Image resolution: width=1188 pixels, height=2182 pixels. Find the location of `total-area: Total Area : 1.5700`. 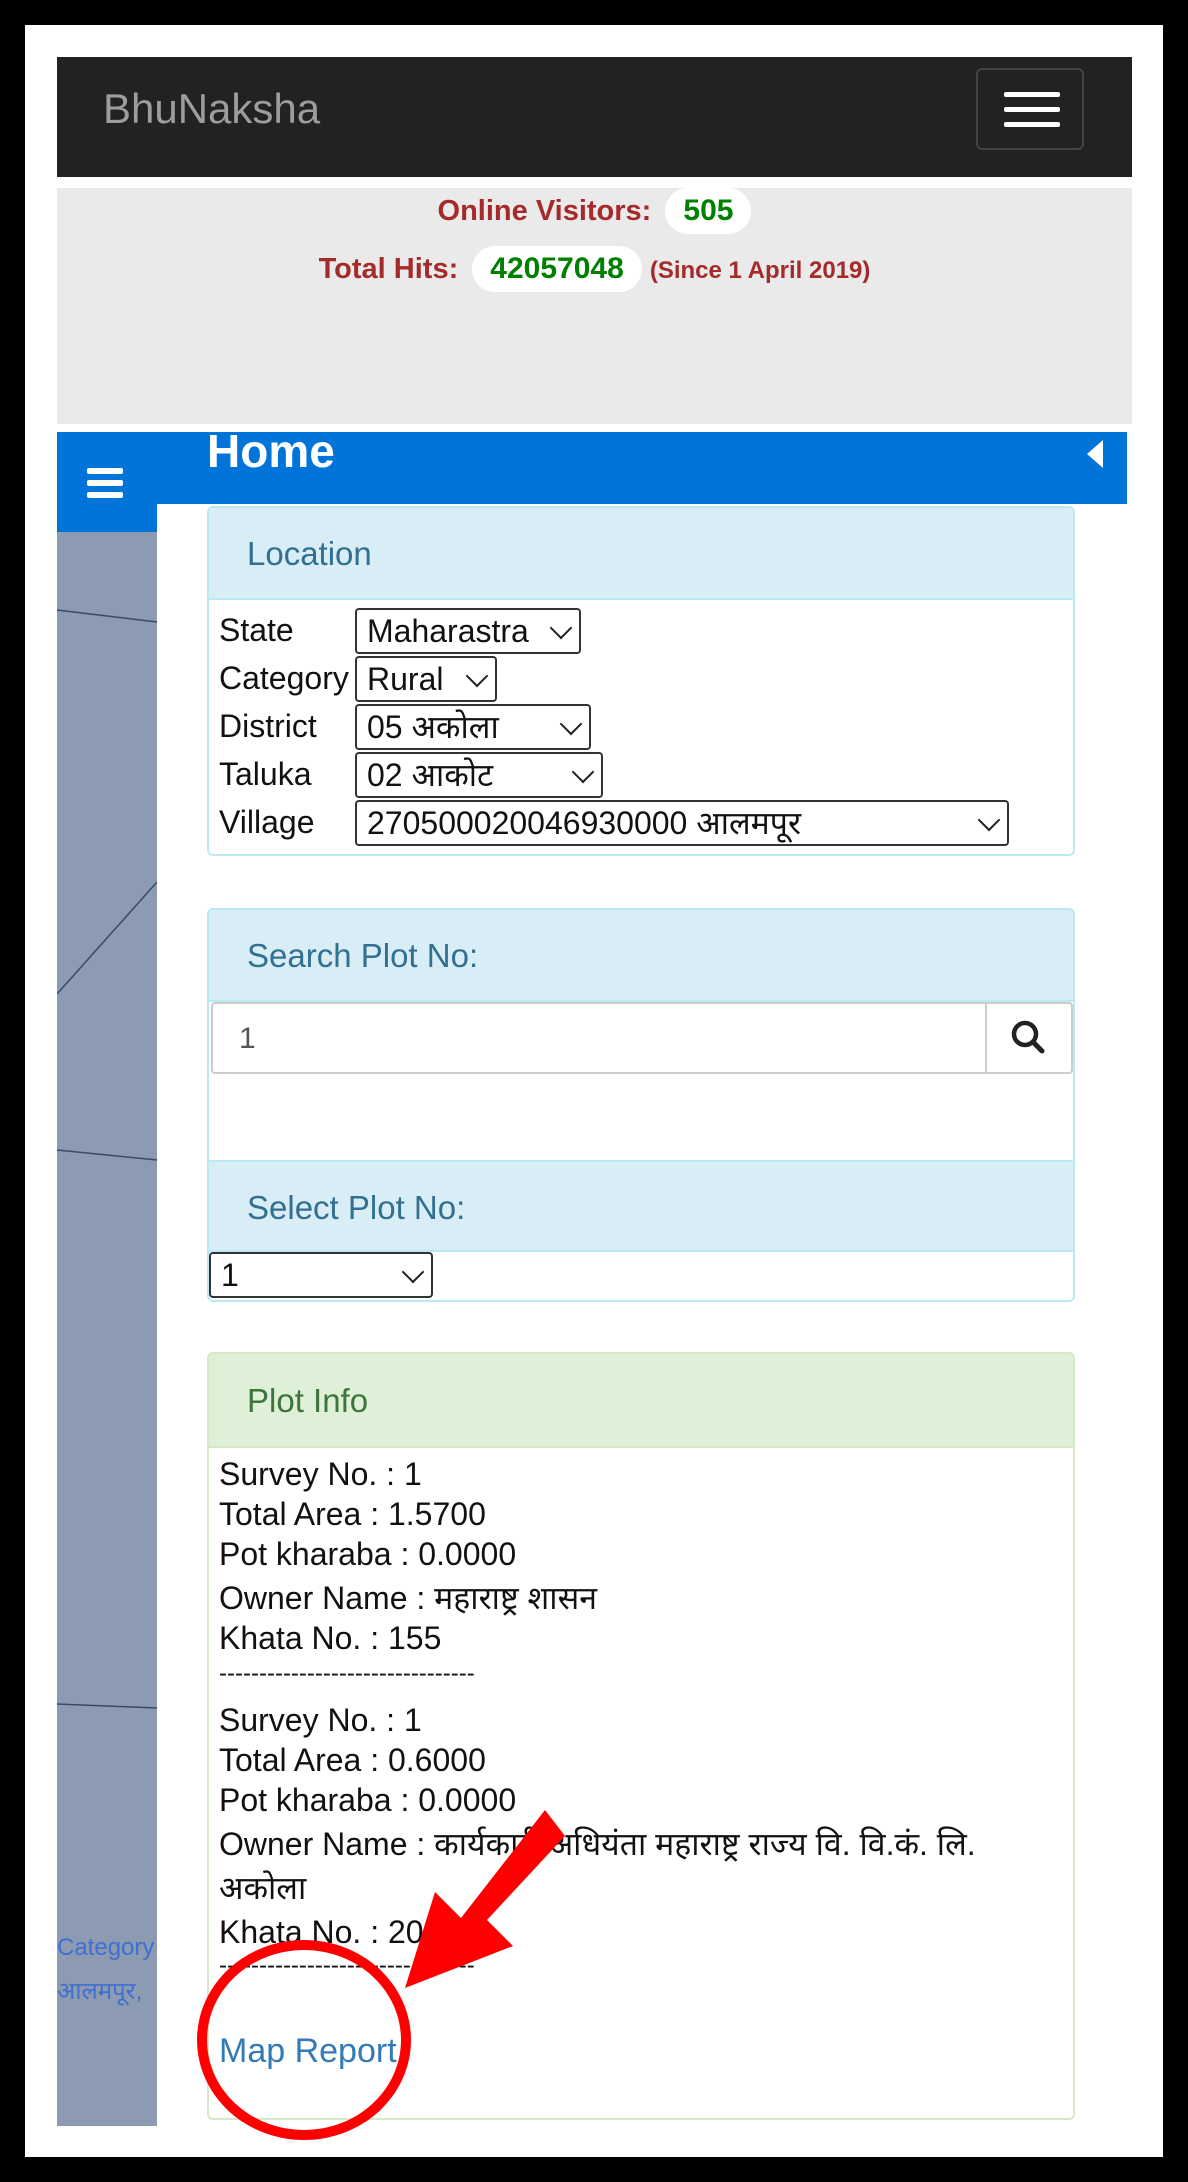

total-area: Total Area : 1.5700 is located at coordinates (352, 1514).